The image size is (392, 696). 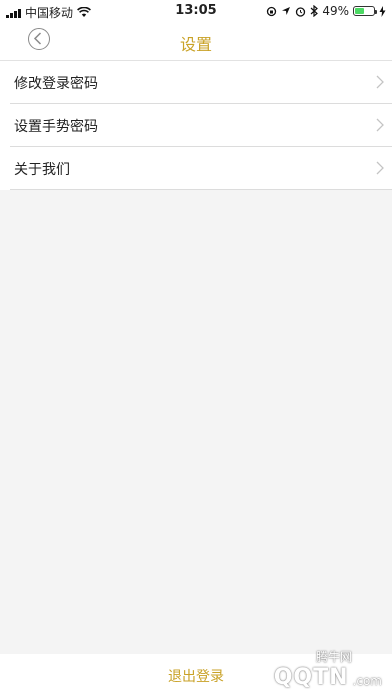 I want to click on orientation-lock-icon, so click(x=272, y=11).